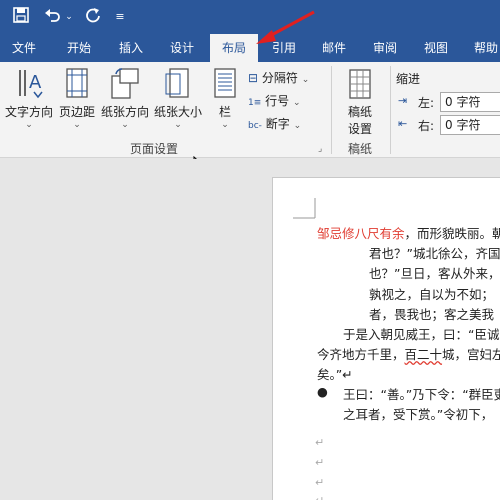 The image size is (500, 500). Describe the element at coordinates (421, 394) in the screenshot. I see `text-line: 王曰：“善。”乃下令：“群臣吏` at that location.